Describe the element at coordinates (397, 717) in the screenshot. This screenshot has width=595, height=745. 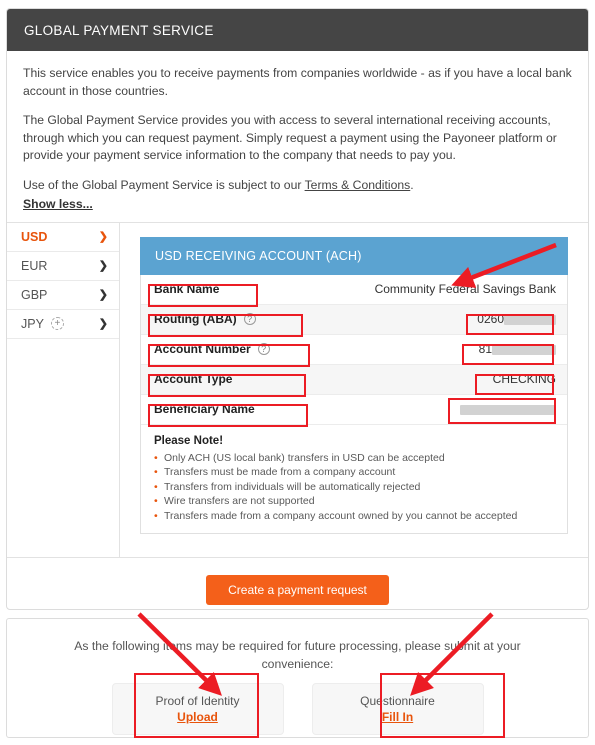
I see `fill-in-link: Fill In` at that location.